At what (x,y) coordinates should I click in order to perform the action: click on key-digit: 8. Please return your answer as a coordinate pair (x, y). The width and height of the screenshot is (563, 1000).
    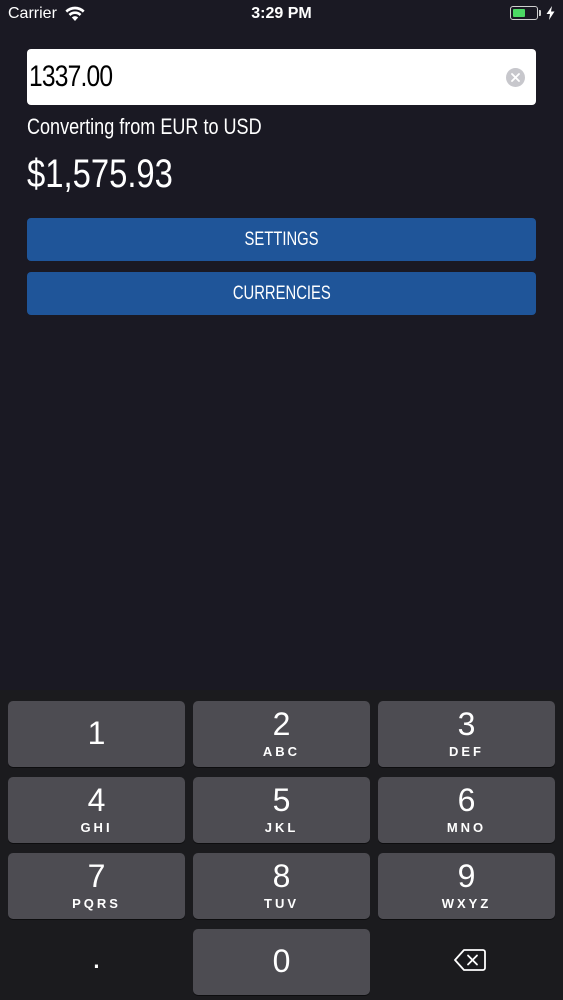
    Looking at the image, I should click on (281, 876).